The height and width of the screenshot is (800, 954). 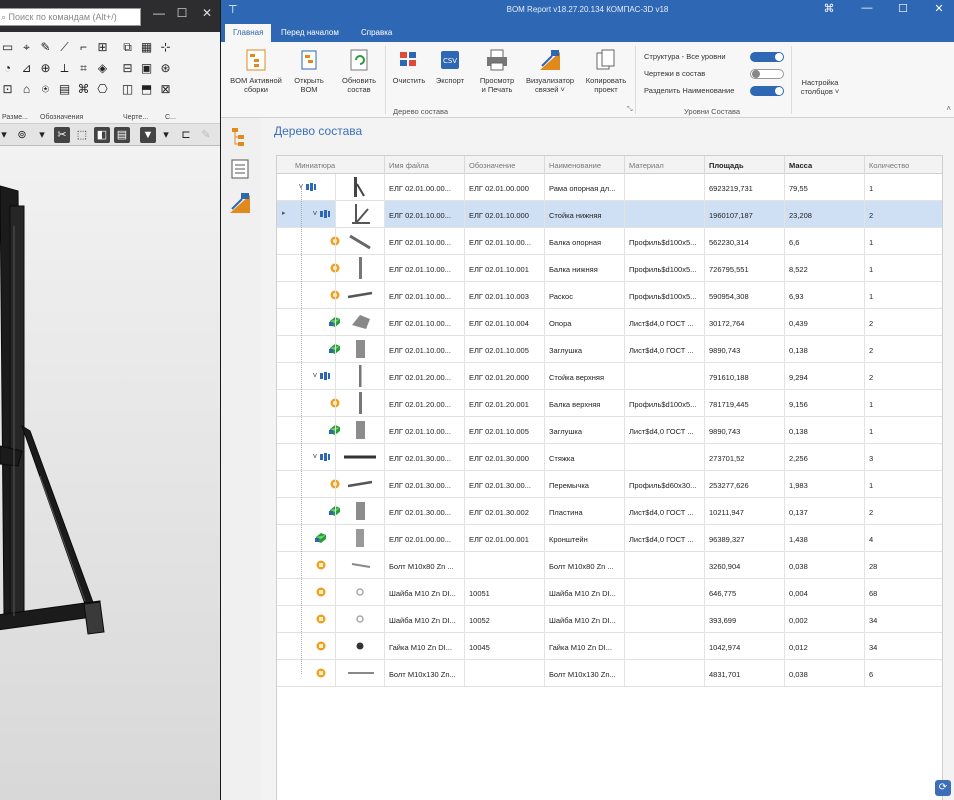 I want to click on column-header: Масса, so click(x=825, y=165).